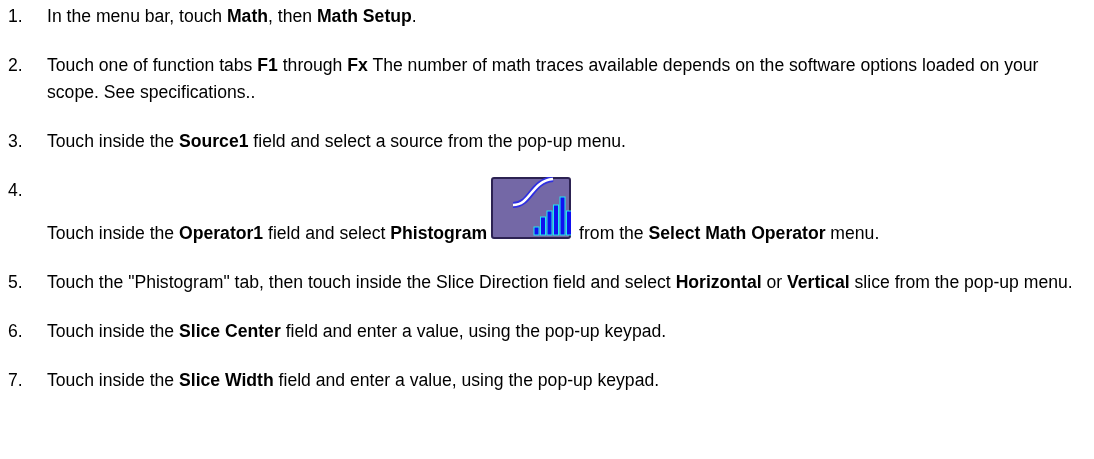 This screenshot has height=459, width=1094. I want to click on step-text: Touch inside the Source1 field and select a source from the pop-up menu., so click(337, 141).